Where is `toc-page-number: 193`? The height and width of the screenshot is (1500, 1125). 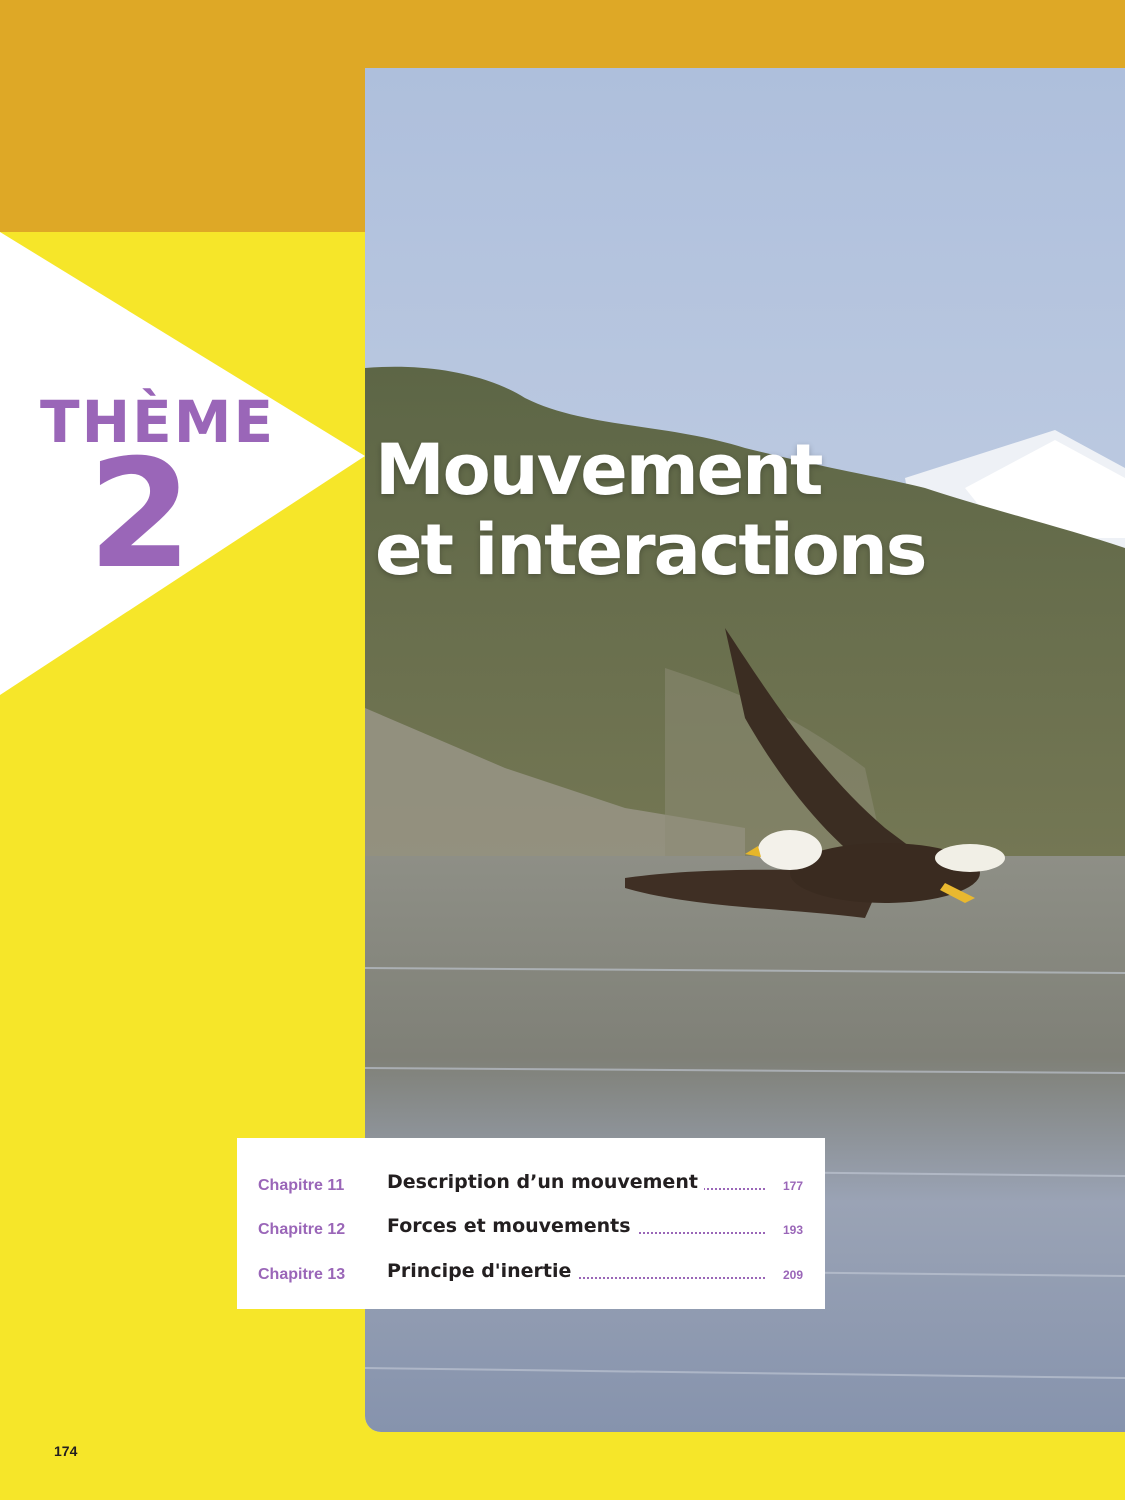
toc-page-number: 193 is located at coordinates (792, 1230).